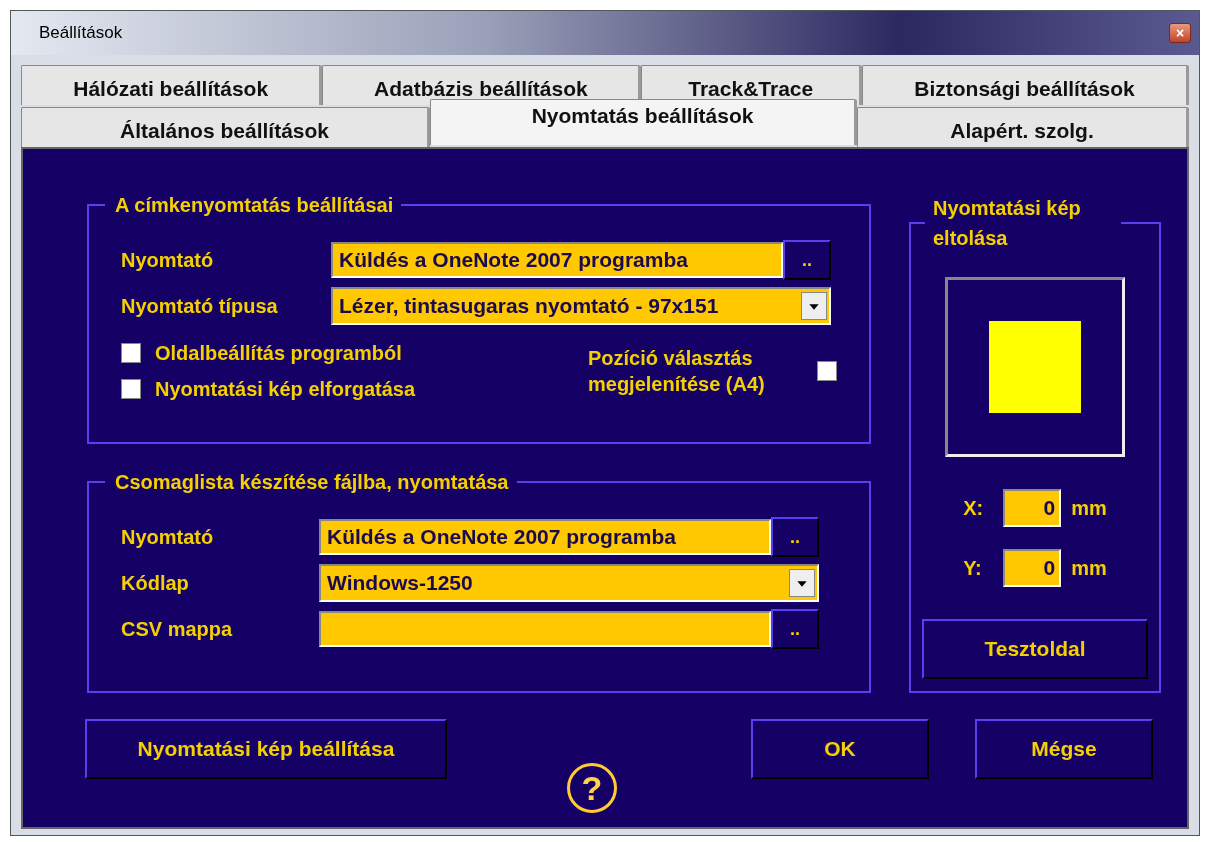  Describe the element at coordinates (226, 127) in the screenshot. I see `tab: Általános beállítások` at that location.